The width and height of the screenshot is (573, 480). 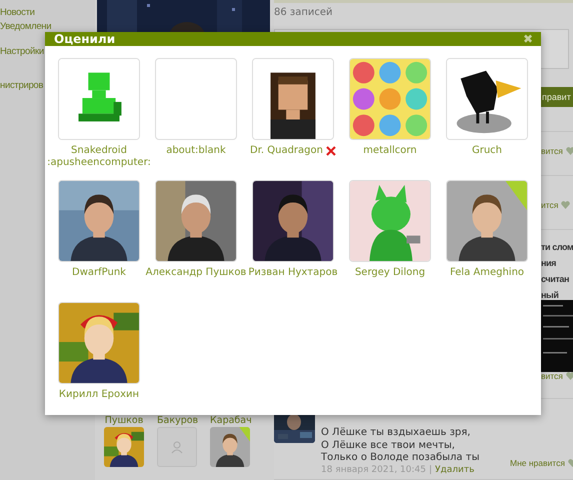 What do you see at coordinates (196, 99) in the screenshot?
I see `empty-avatar` at bounding box center [196, 99].